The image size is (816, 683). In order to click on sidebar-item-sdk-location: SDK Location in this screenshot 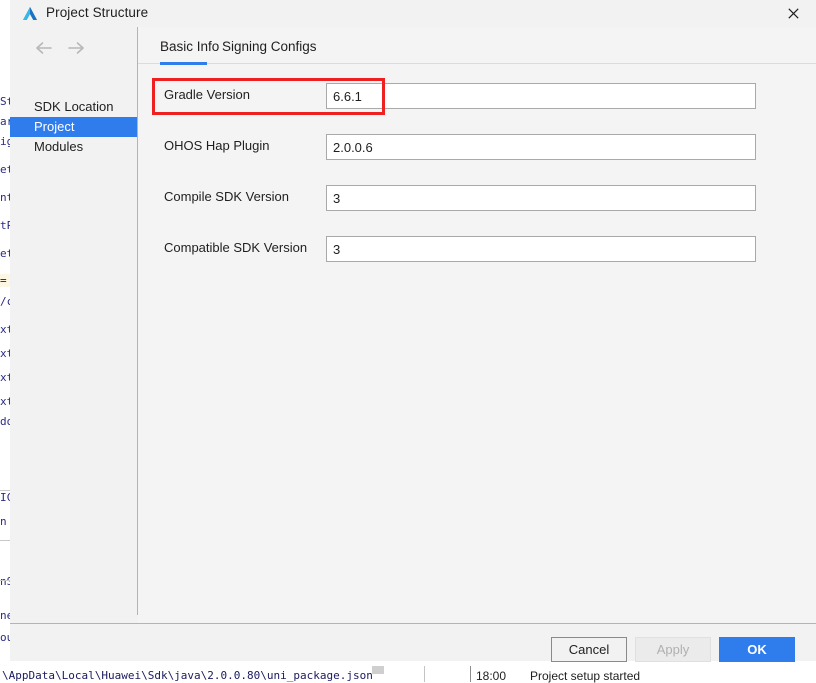, I will do `click(73, 107)`.